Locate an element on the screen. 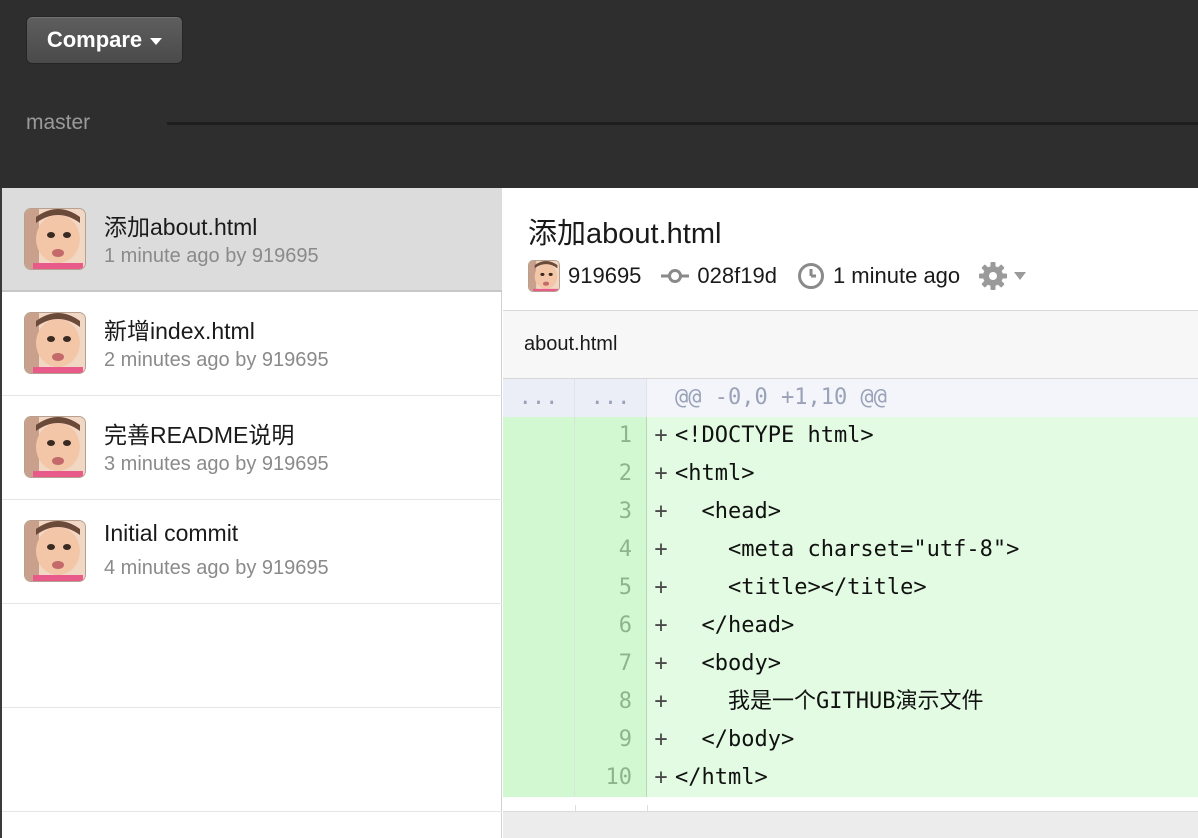  new-line-number: 2 is located at coordinates (611, 474).